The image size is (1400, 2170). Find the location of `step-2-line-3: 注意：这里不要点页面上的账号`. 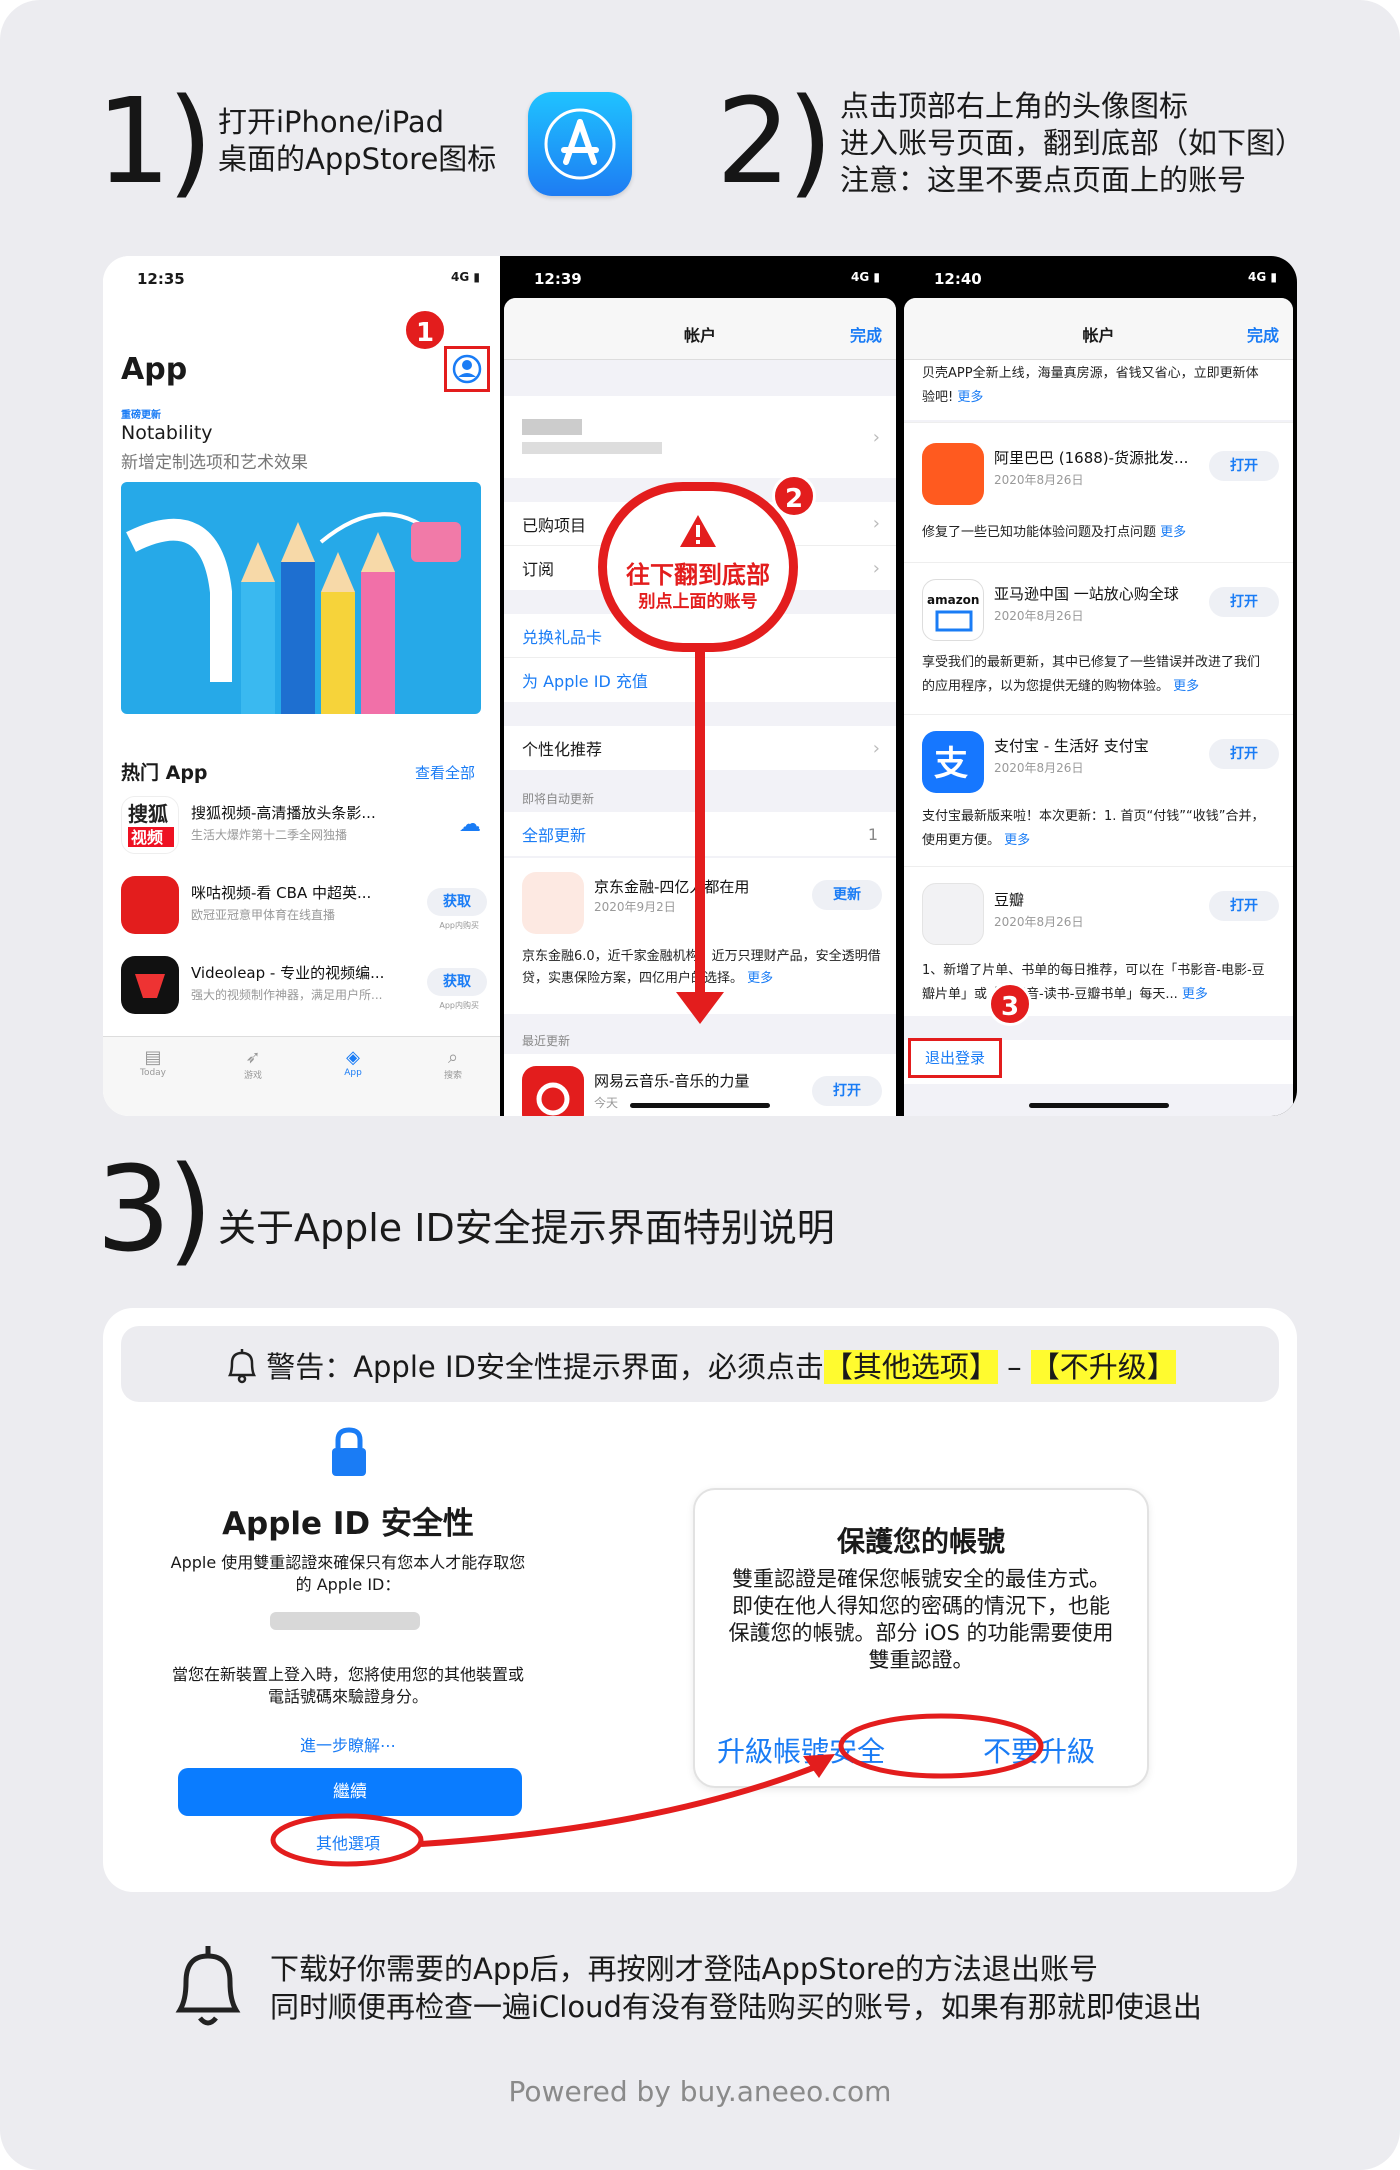

step-2-line-3: 注意：这里不要点页面上的账号 is located at coordinates (1043, 180).